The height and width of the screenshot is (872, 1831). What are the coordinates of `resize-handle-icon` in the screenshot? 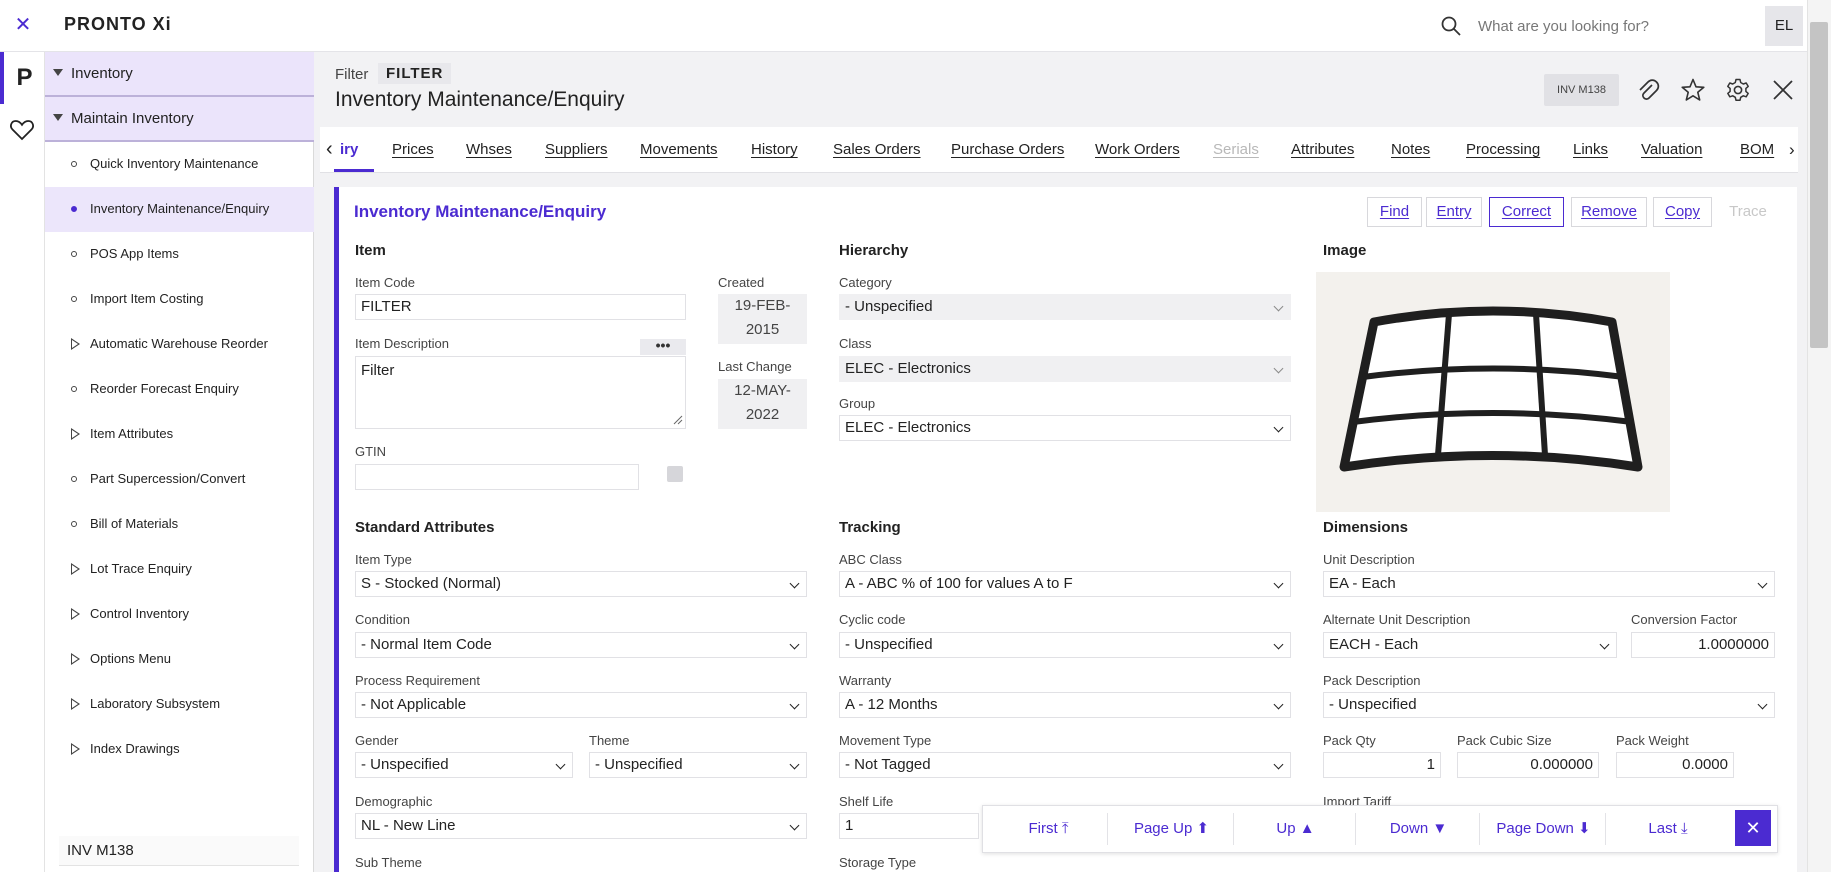 It's located at (678, 420).